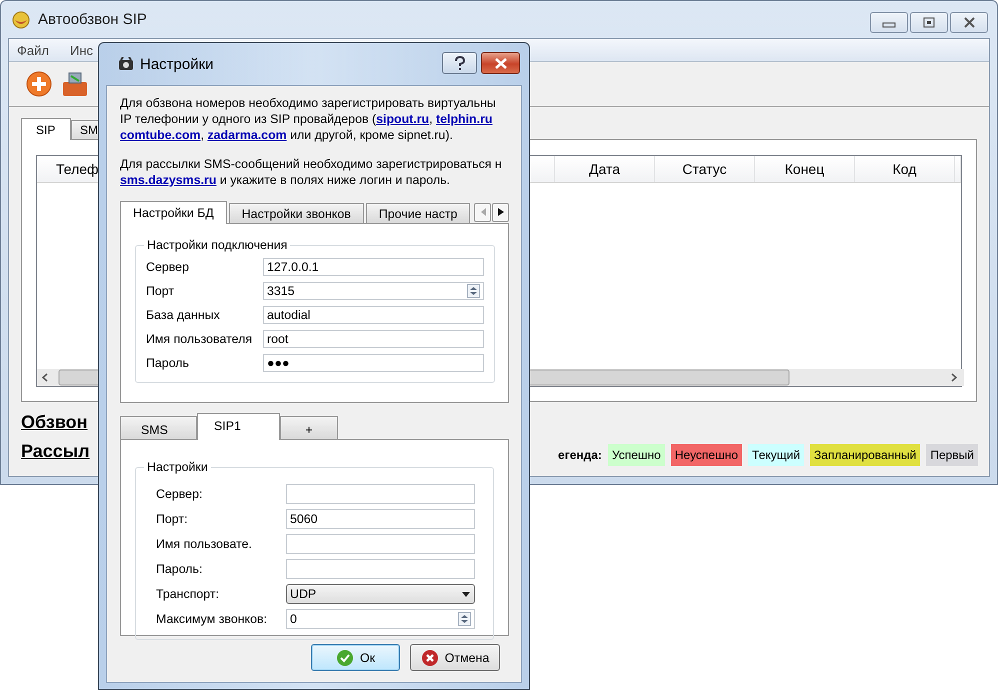 The height and width of the screenshot is (690, 998). Describe the element at coordinates (92, 19) in the screenshot. I see `window-title: Автообзвон SIP` at that location.